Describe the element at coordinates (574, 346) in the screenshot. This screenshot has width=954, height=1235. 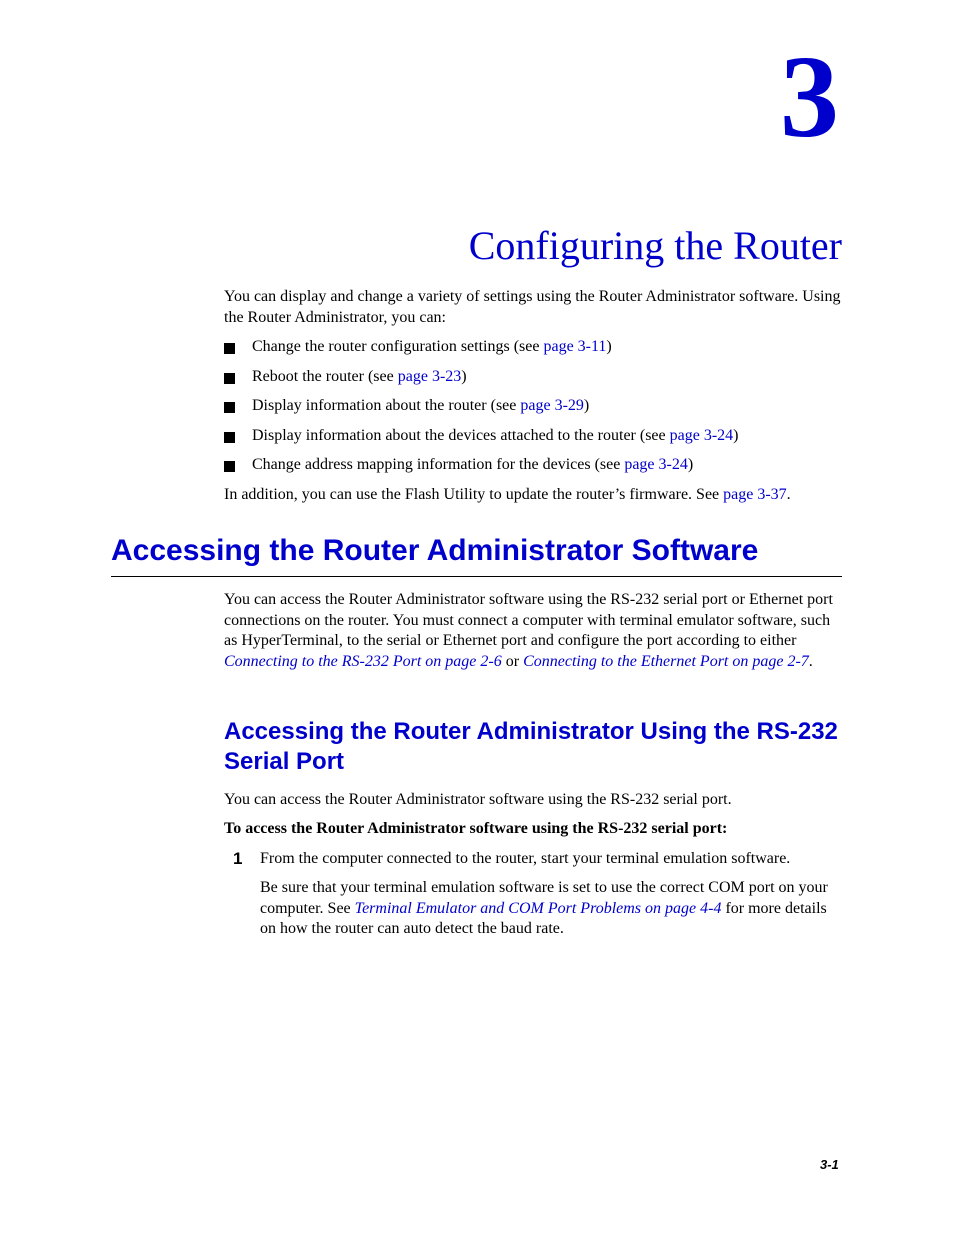
I see `page-link: page 3-11` at that location.